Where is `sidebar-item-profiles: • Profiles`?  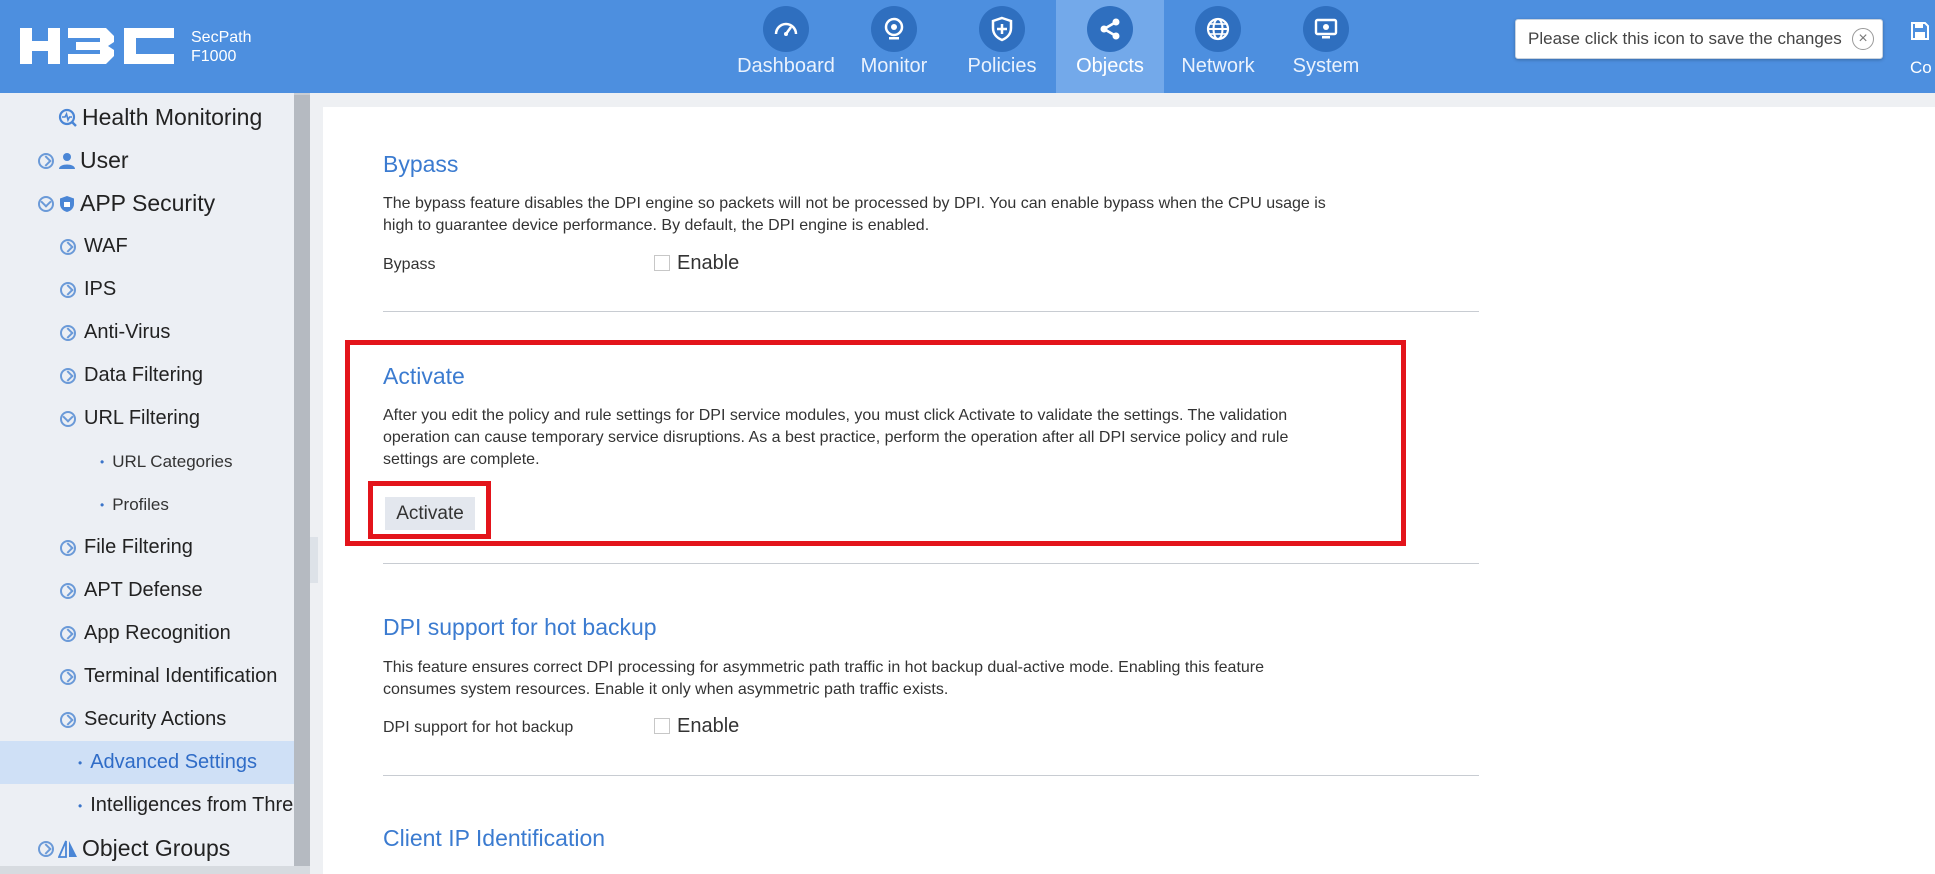
sidebar-item-profiles: • Profiles is located at coordinates (147, 504).